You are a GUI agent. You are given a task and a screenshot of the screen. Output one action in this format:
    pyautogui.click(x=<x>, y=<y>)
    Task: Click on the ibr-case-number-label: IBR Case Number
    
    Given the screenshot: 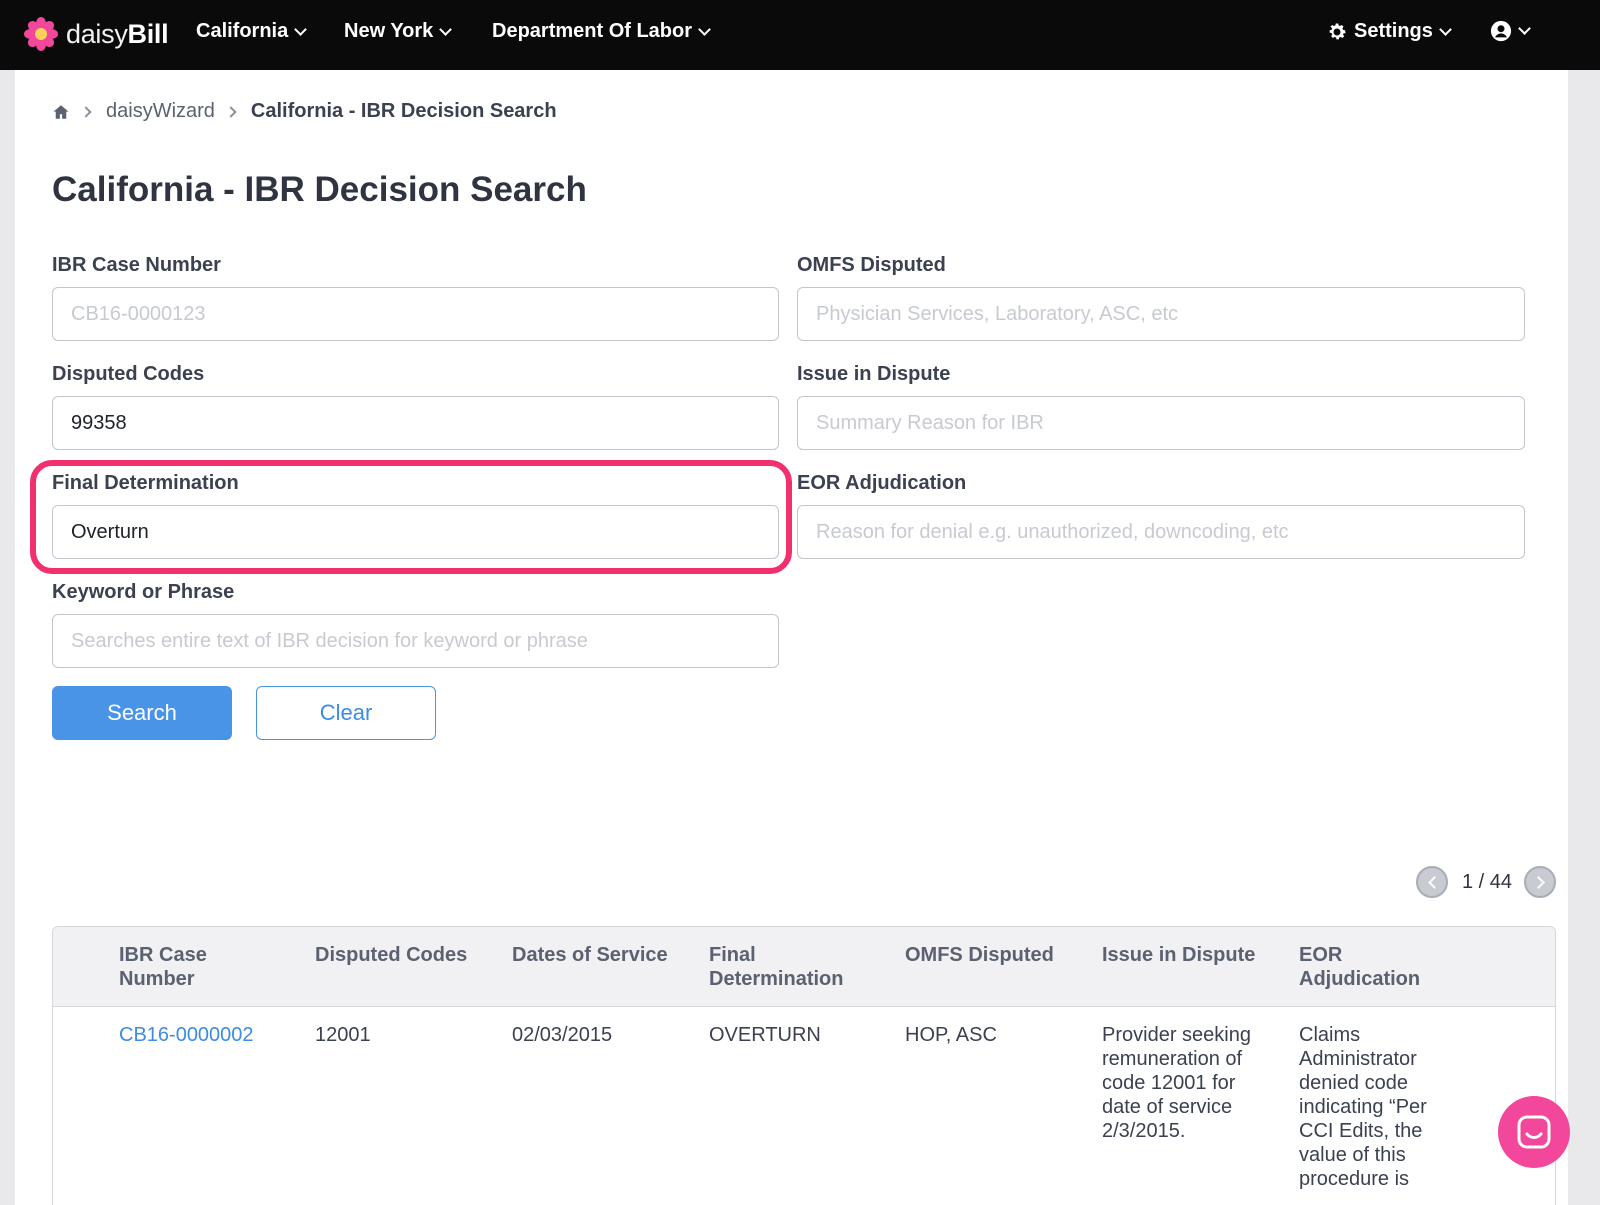 What is the action you would take?
    pyautogui.click(x=136, y=265)
    